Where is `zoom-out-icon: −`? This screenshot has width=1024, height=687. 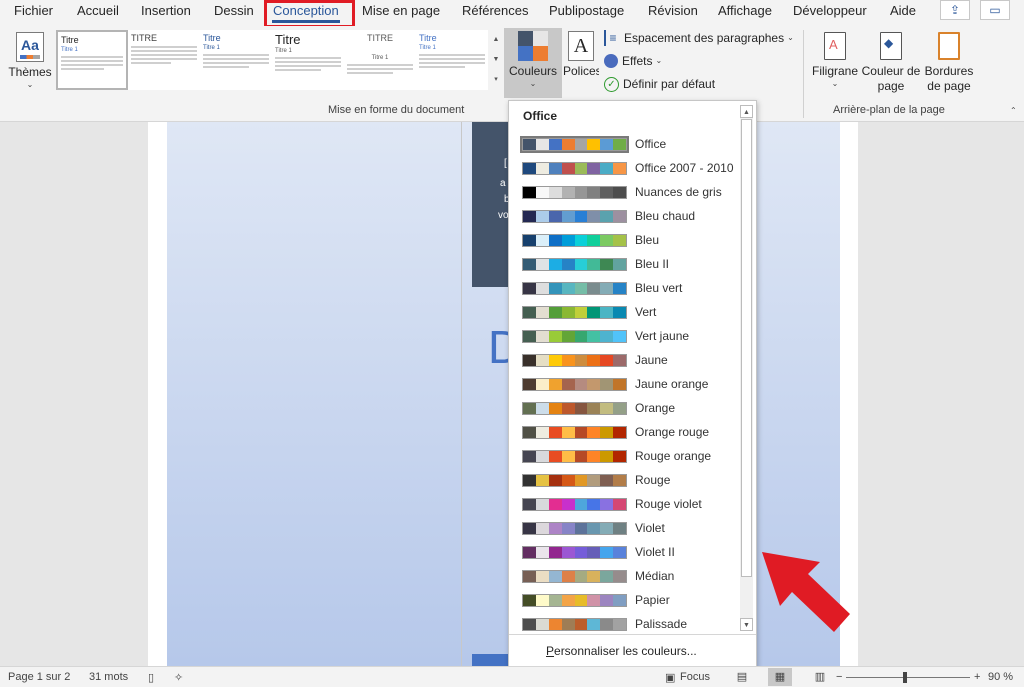 zoom-out-icon: − is located at coordinates (839, 677).